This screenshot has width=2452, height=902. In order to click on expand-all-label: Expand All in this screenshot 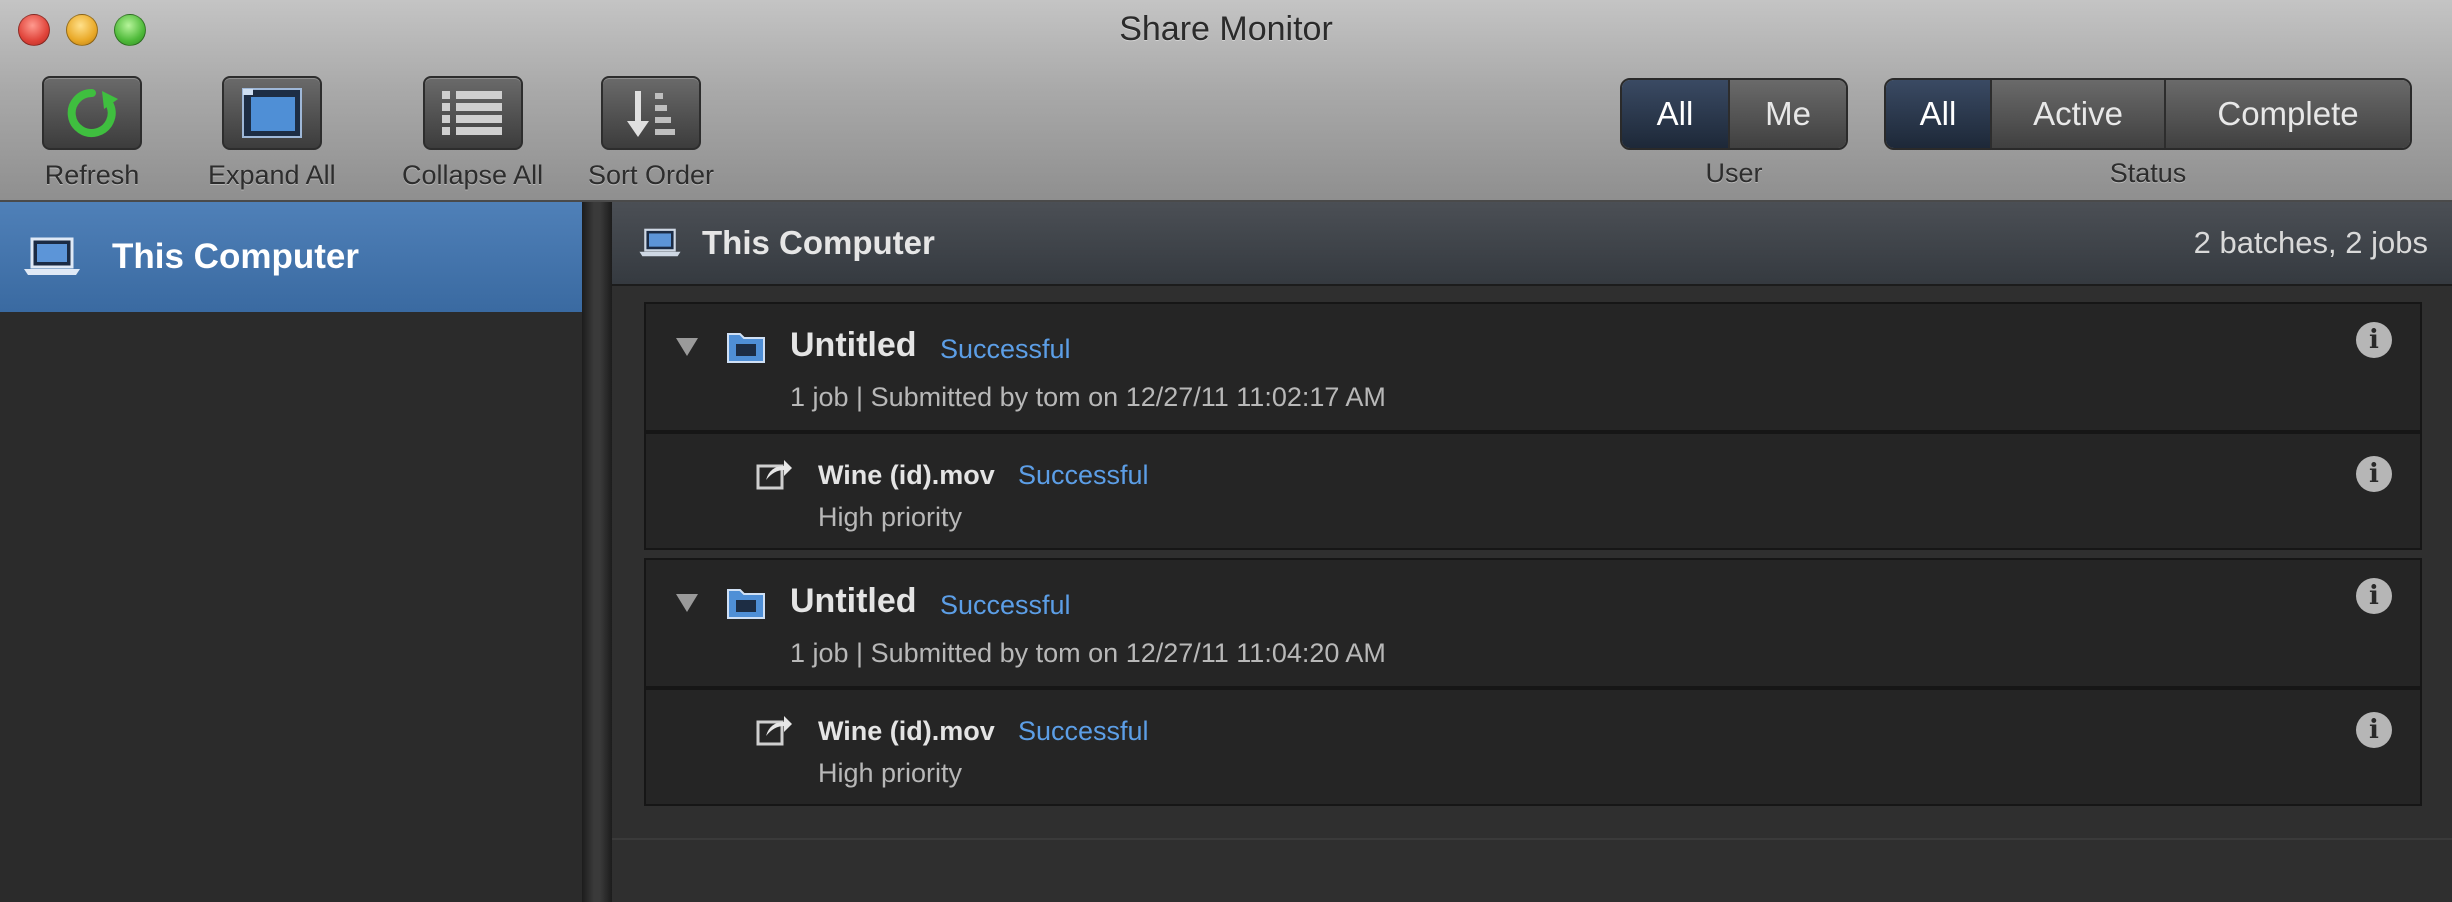, I will do `click(272, 175)`.